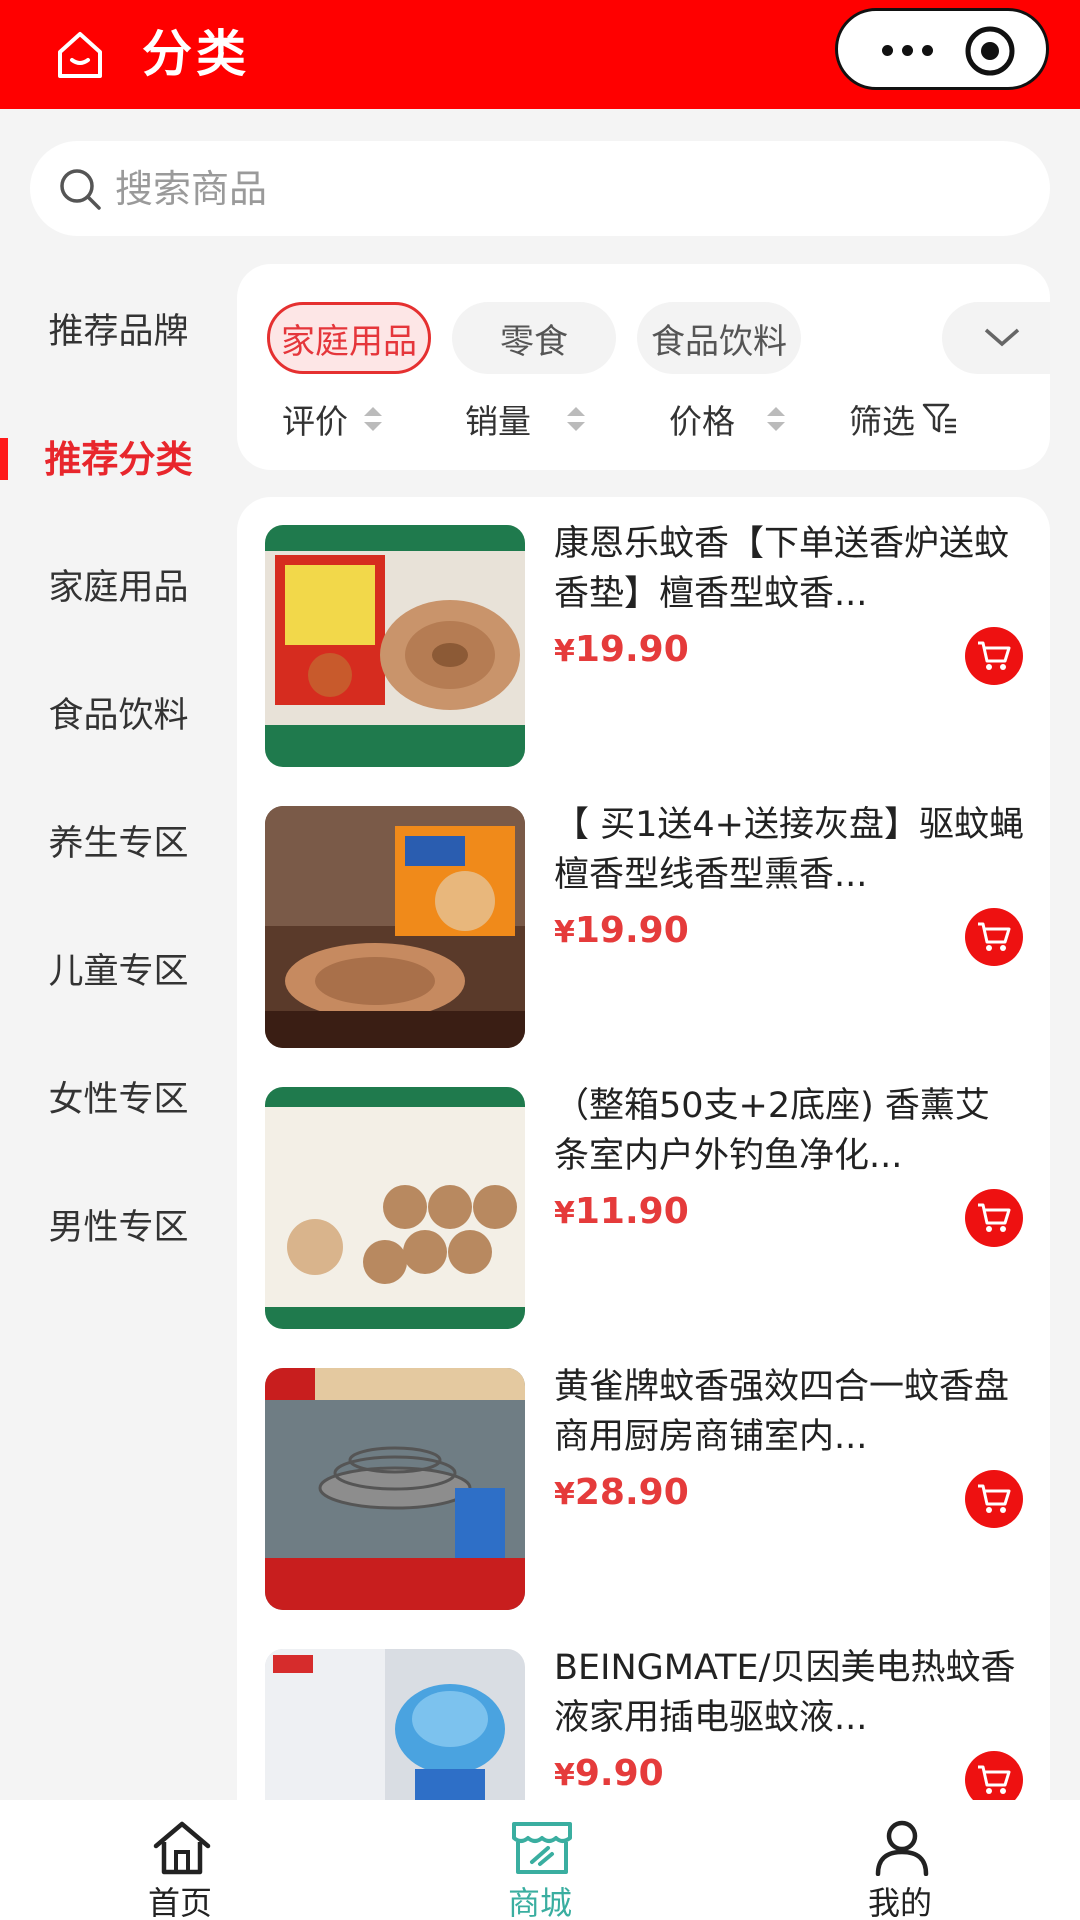 The height and width of the screenshot is (1920, 1080). I want to click on category-sidebar: 推荐品牌 推荐分类 家庭用品 食品饮料 养生专区 儿童专区 女性专区 男性专区, so click(118, 779).